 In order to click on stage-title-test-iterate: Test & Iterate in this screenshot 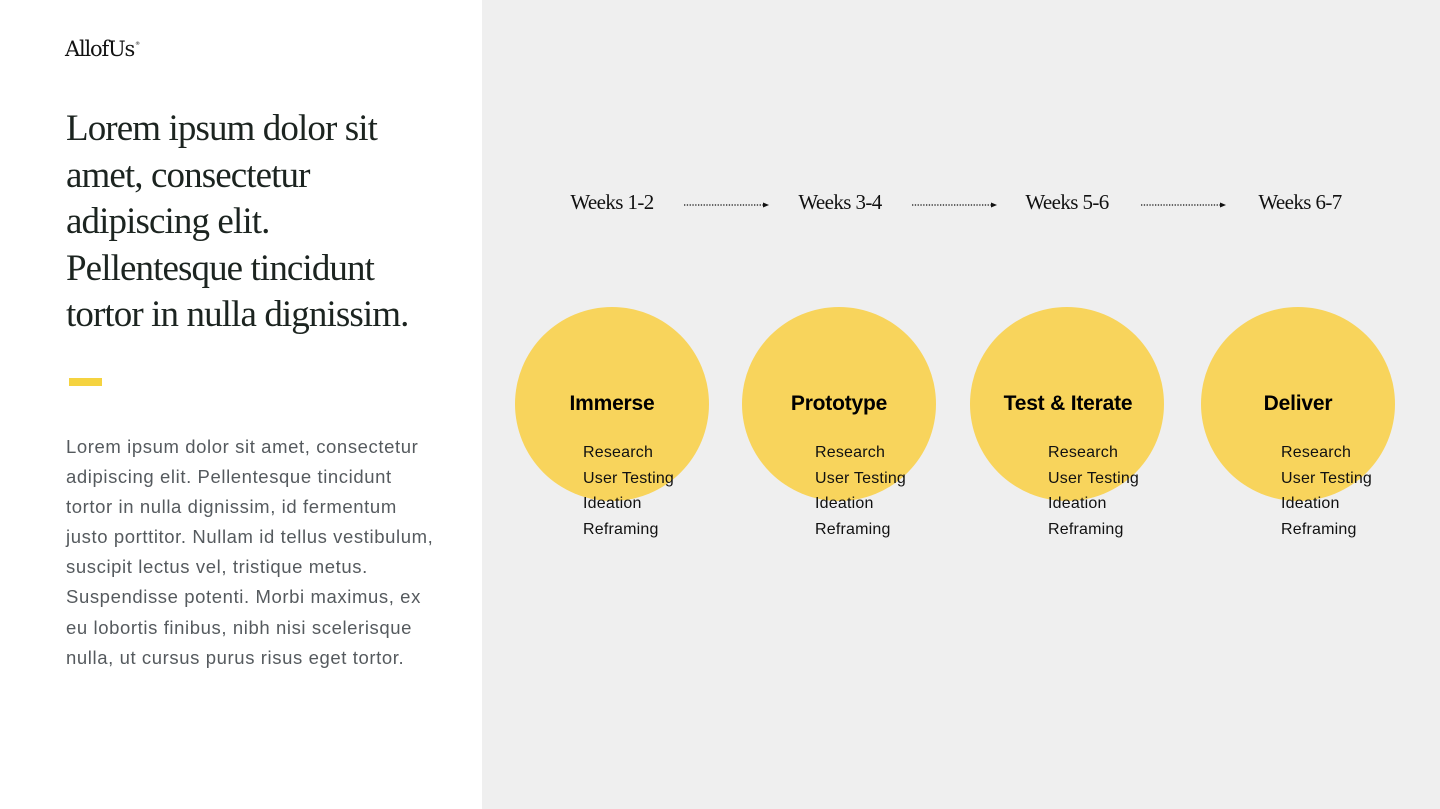, I will do `click(1068, 403)`.